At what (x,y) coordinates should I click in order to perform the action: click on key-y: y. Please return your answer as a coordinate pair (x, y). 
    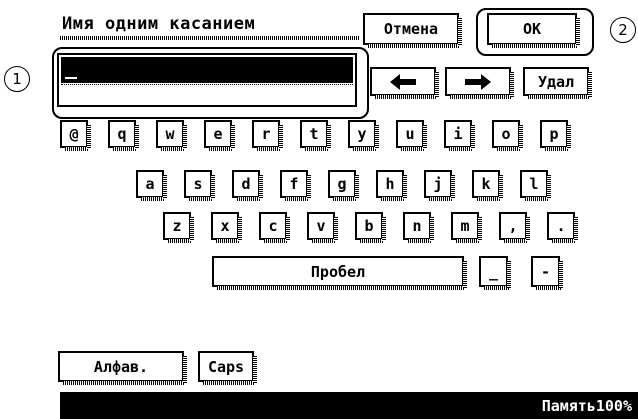
    Looking at the image, I should click on (363, 135).